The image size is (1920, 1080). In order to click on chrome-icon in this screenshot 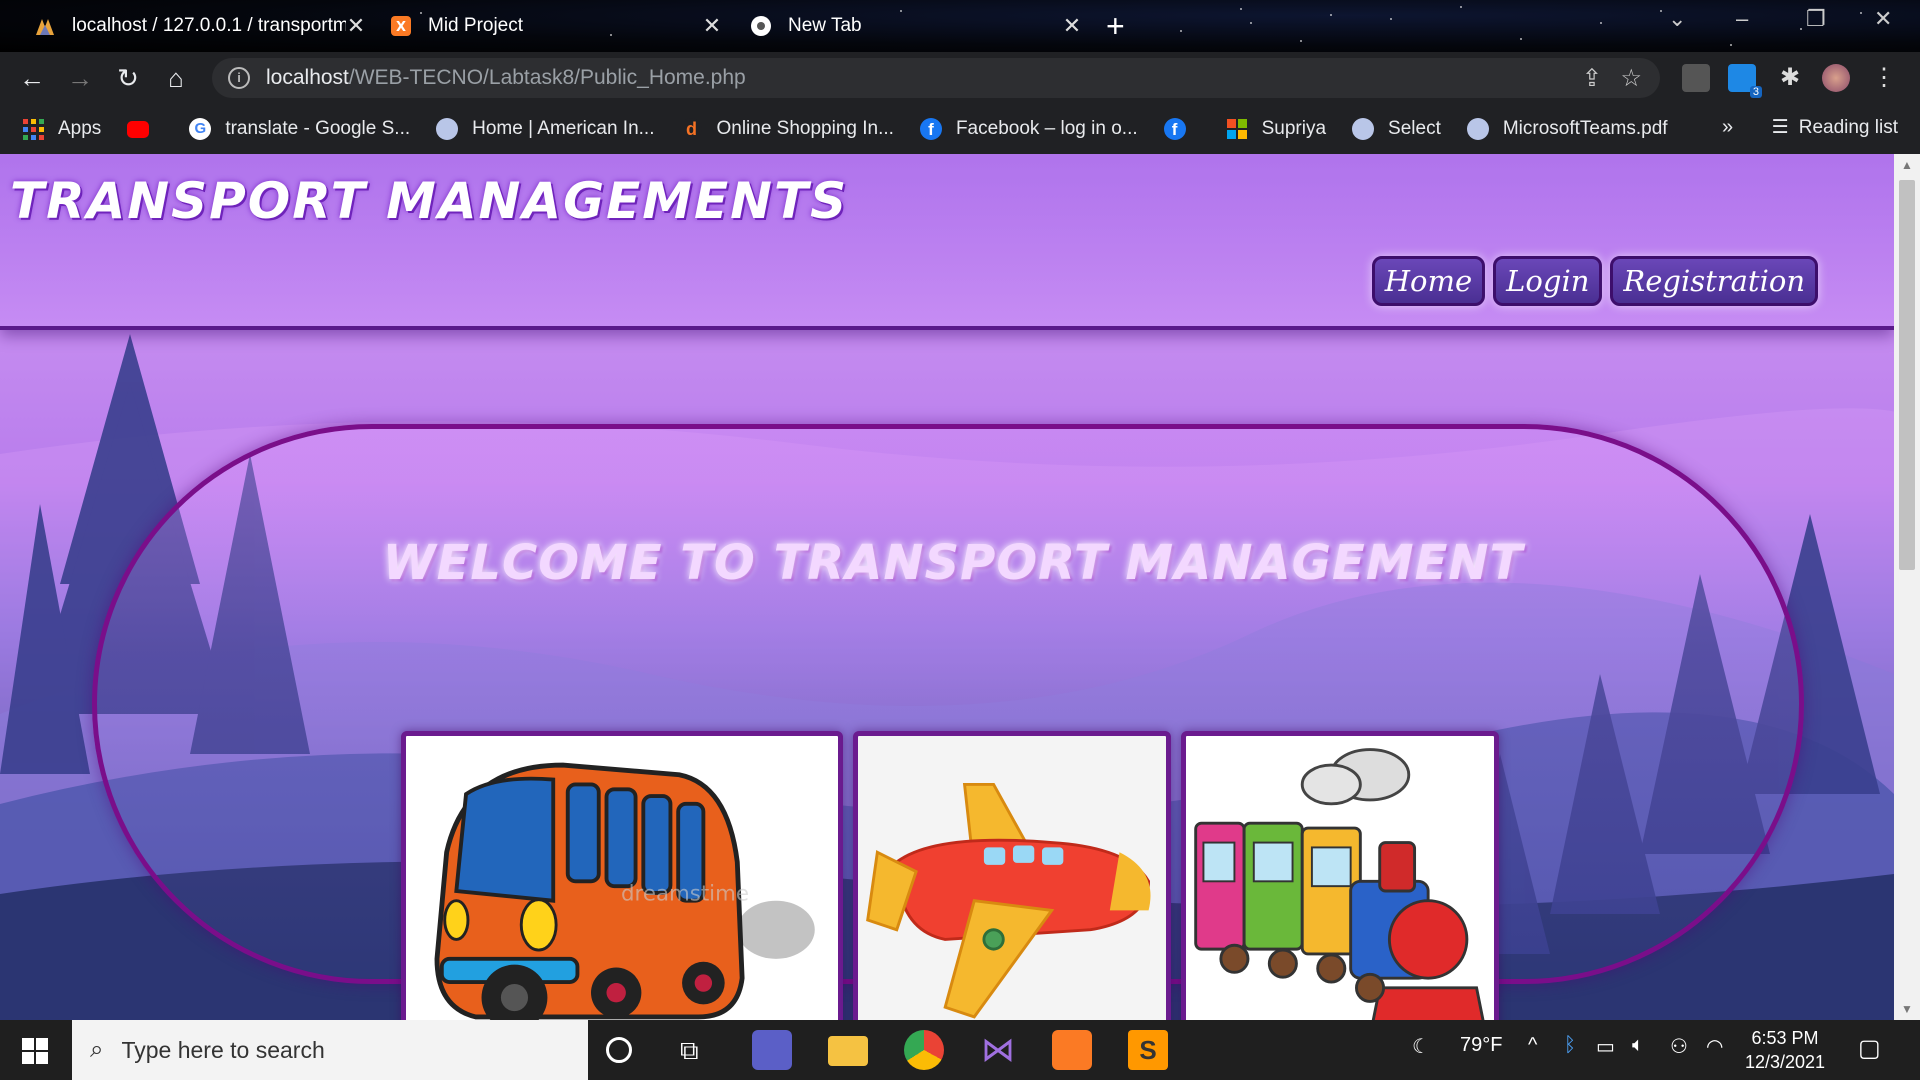, I will do `click(761, 26)`.